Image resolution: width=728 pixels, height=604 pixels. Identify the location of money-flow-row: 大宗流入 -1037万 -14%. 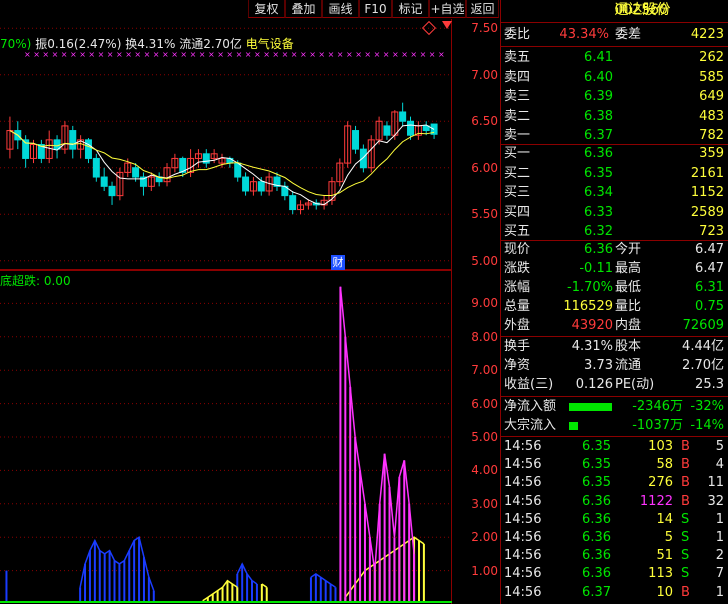
(614, 426).